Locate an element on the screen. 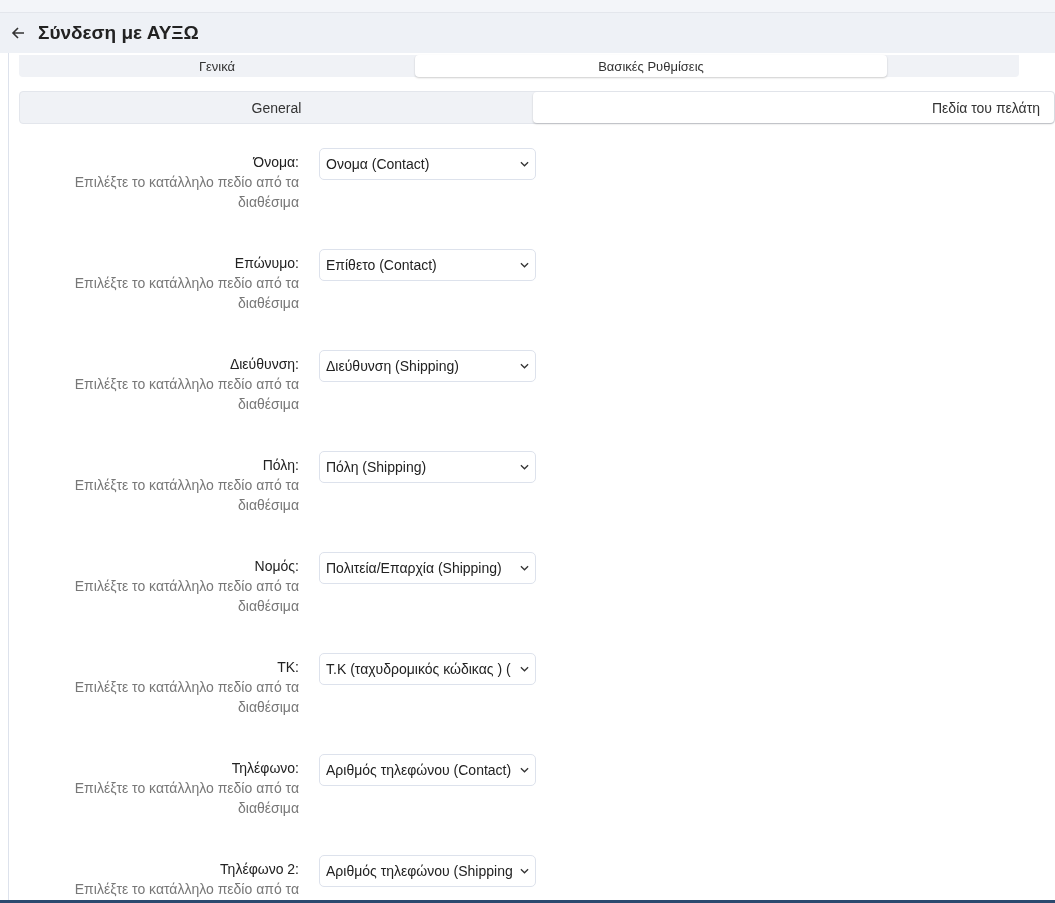 Image resolution: width=1055 pixels, height=903 pixels. dropdown-field: Αριθμός τηλεφώνου (Contact) is located at coordinates (427, 770).